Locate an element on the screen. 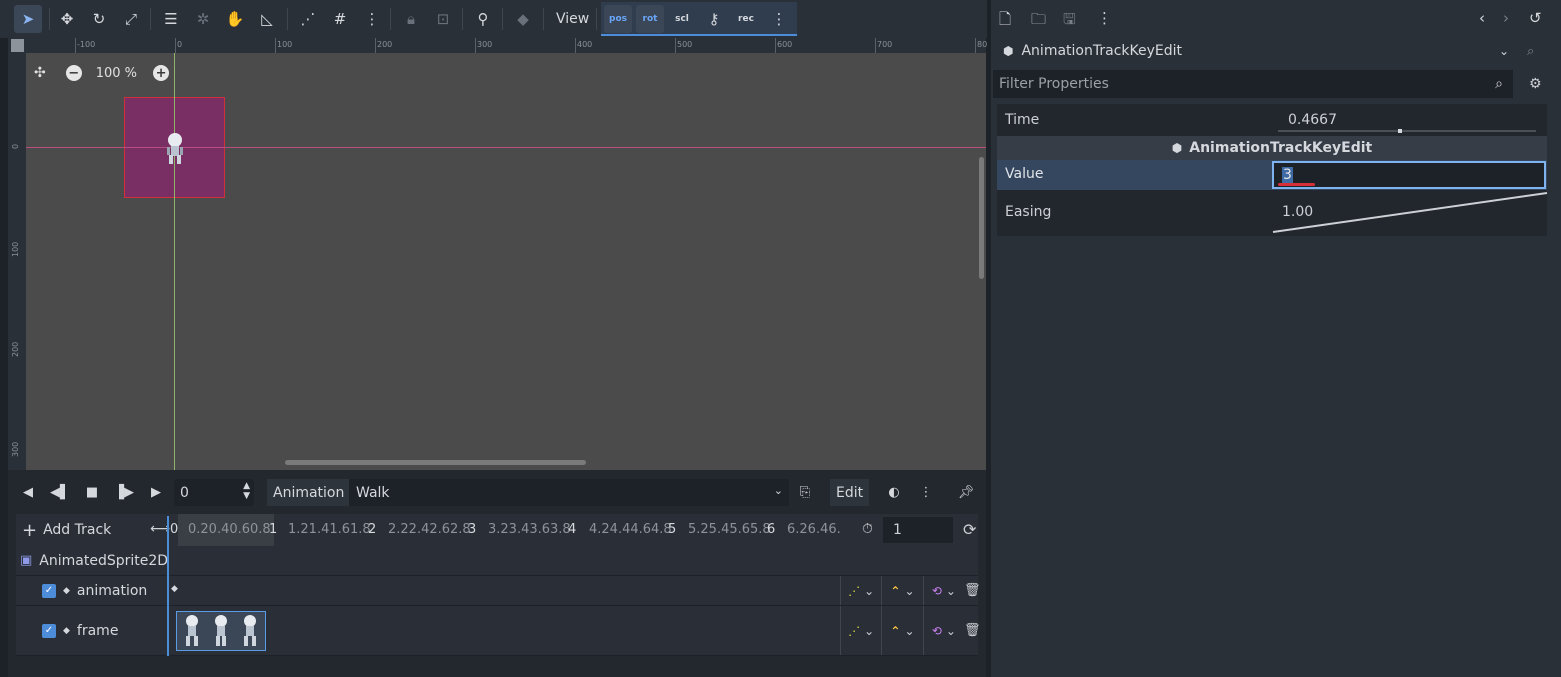 The image size is (1561, 677). play-icon: ▐▶ is located at coordinates (124, 492).